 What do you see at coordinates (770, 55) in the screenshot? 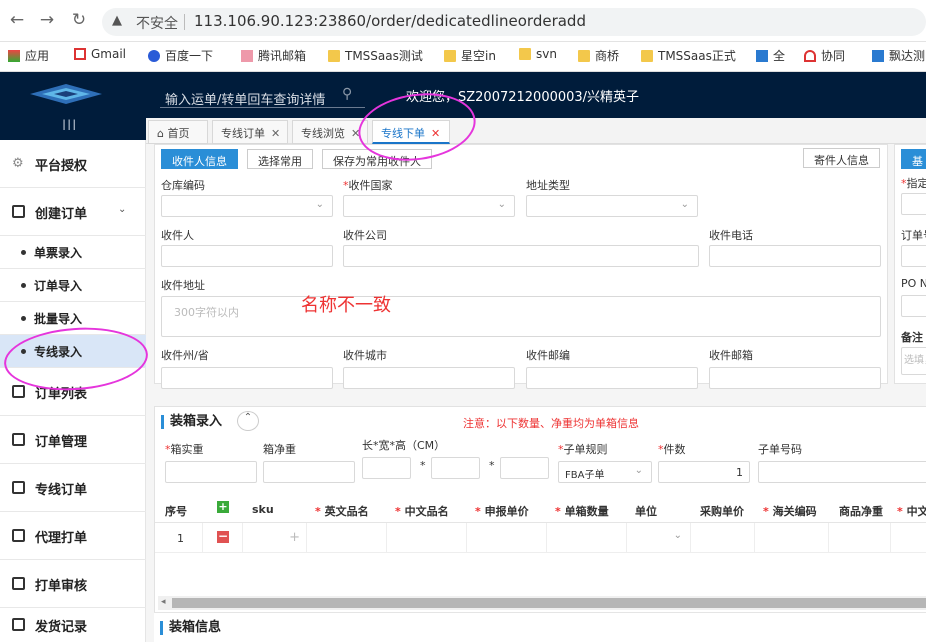
I see `bookmark-all: 全` at bounding box center [770, 55].